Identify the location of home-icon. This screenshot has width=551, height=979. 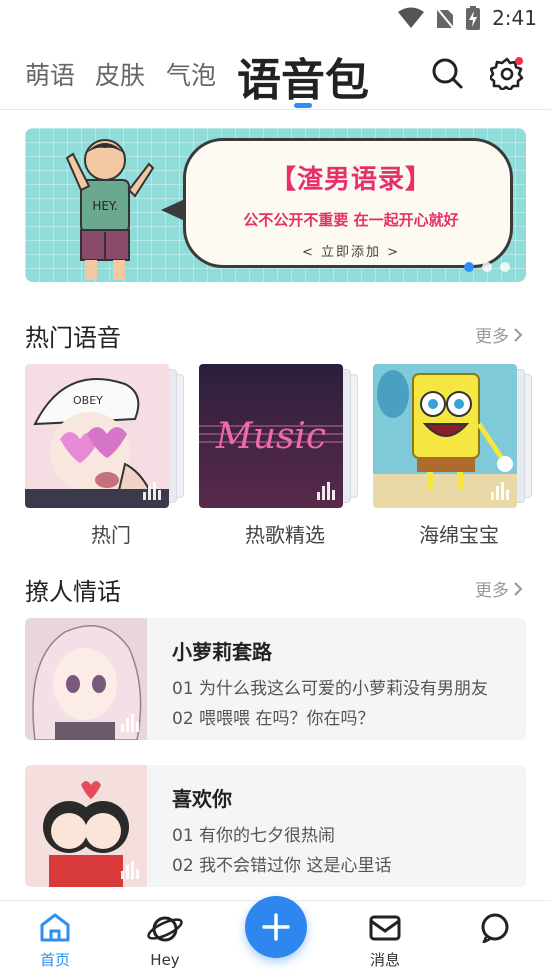
(55, 927).